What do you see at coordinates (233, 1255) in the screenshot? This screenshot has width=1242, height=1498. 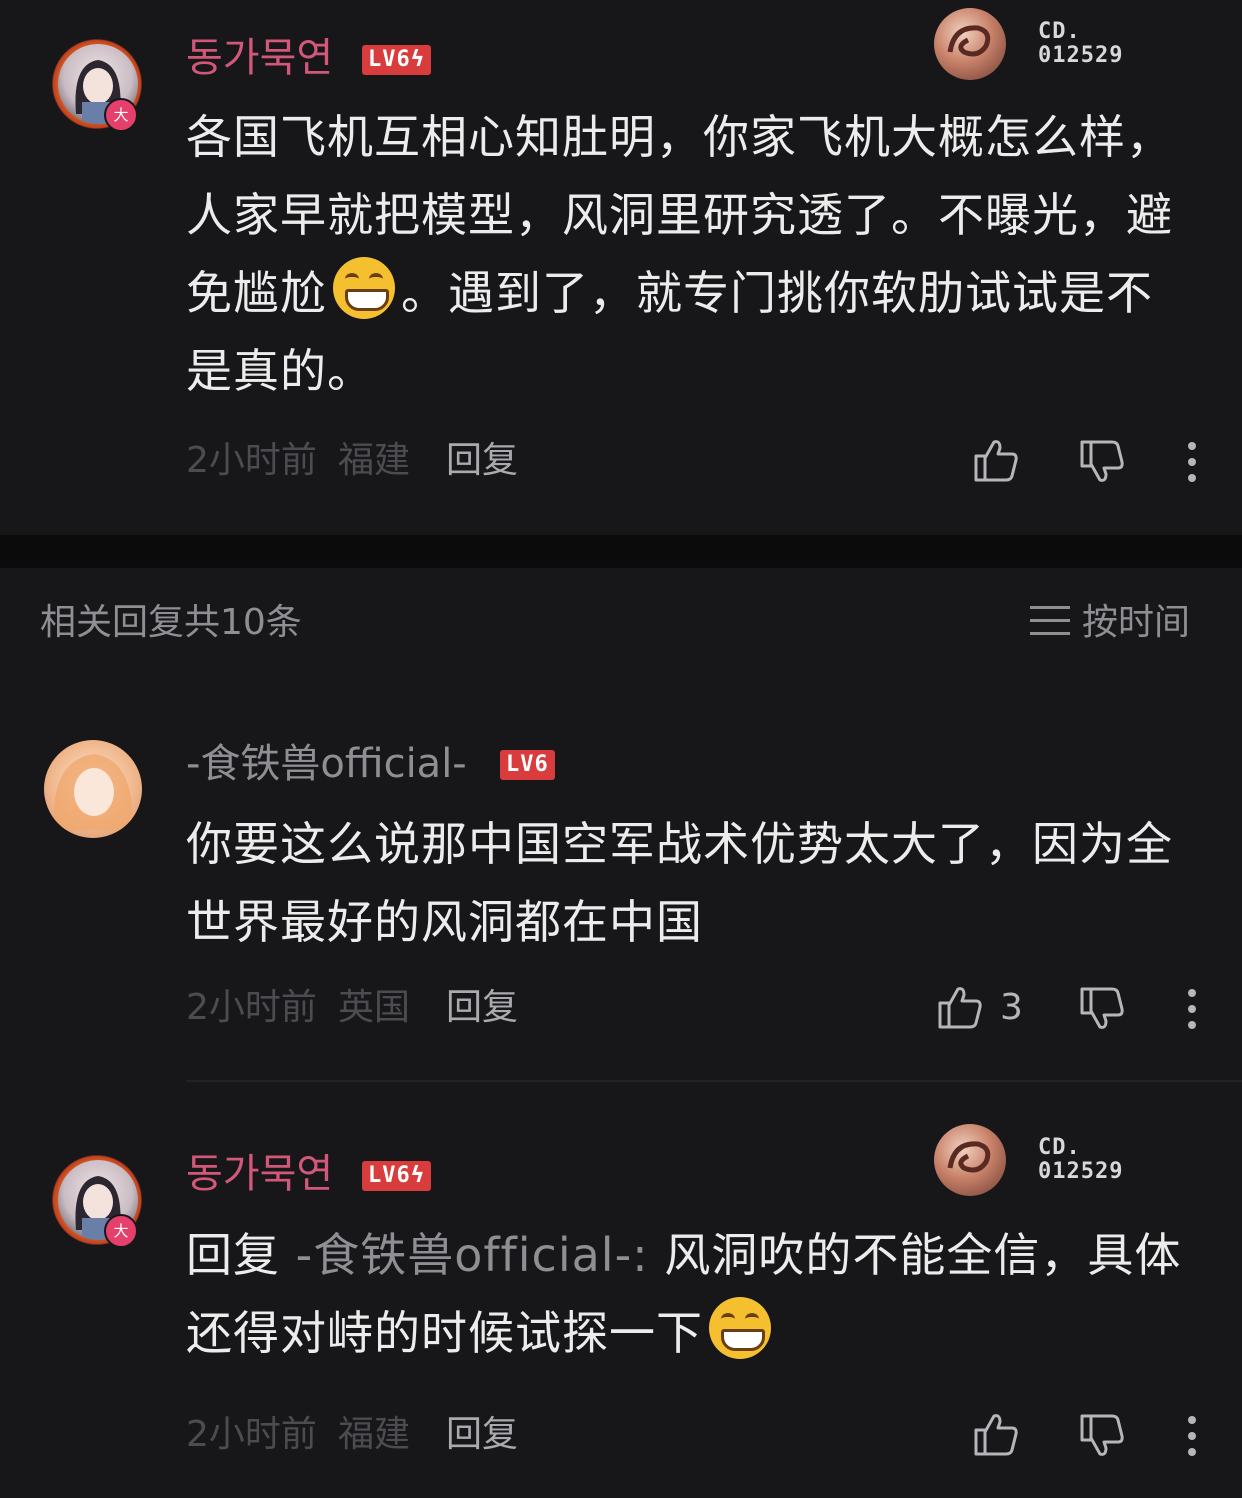 I see `reply-prefix: 回复` at bounding box center [233, 1255].